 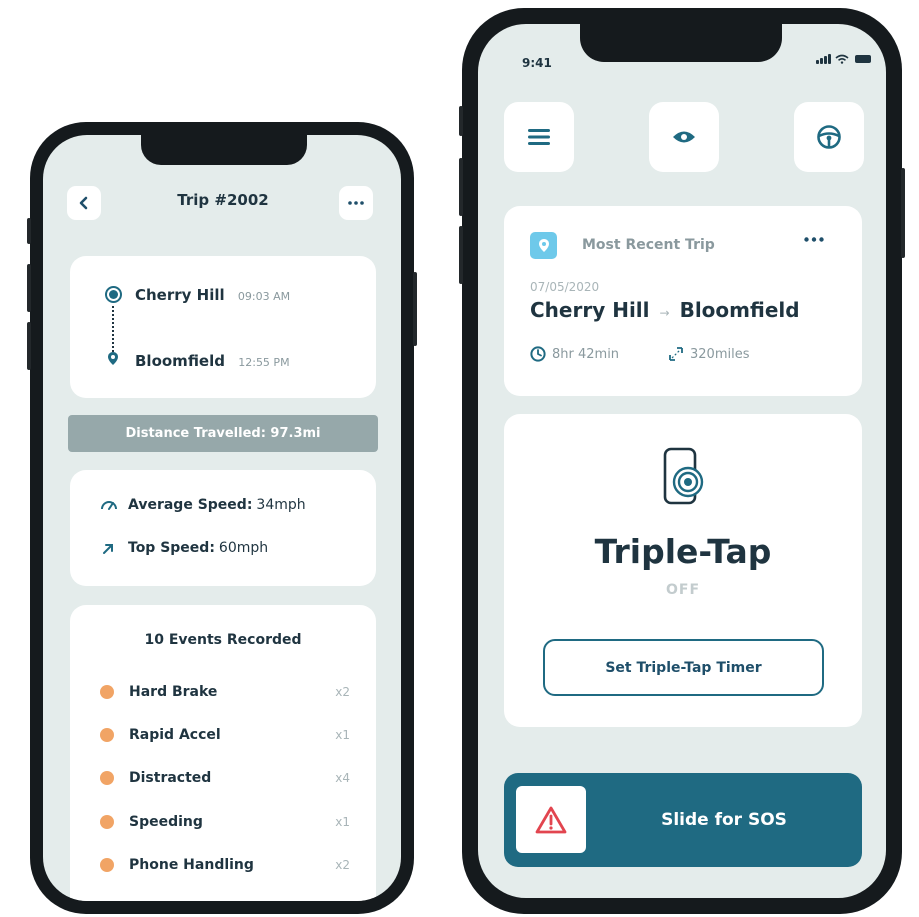 I want to click on destination-time: 12:55 PM, so click(x=264, y=362).